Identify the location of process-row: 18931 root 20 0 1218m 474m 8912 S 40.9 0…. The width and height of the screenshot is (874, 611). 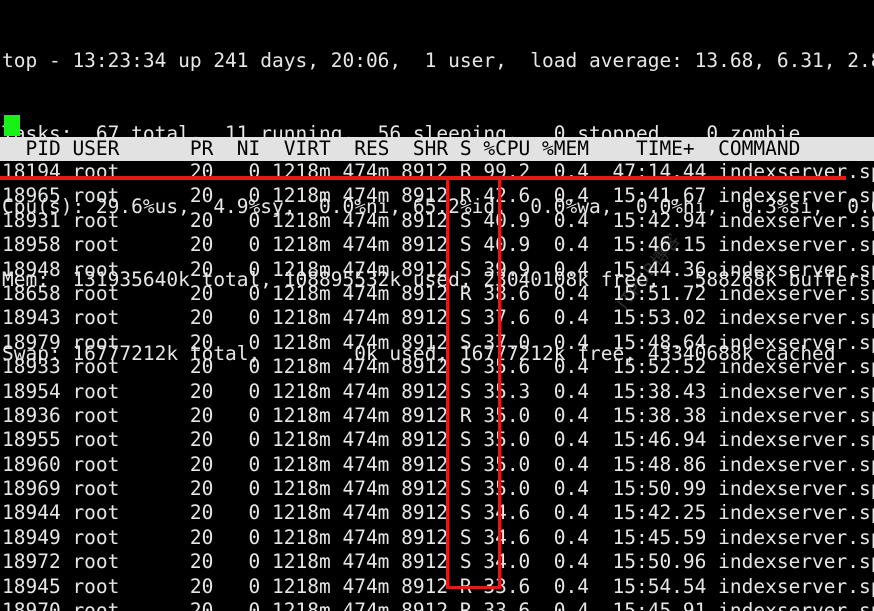
(438, 220).